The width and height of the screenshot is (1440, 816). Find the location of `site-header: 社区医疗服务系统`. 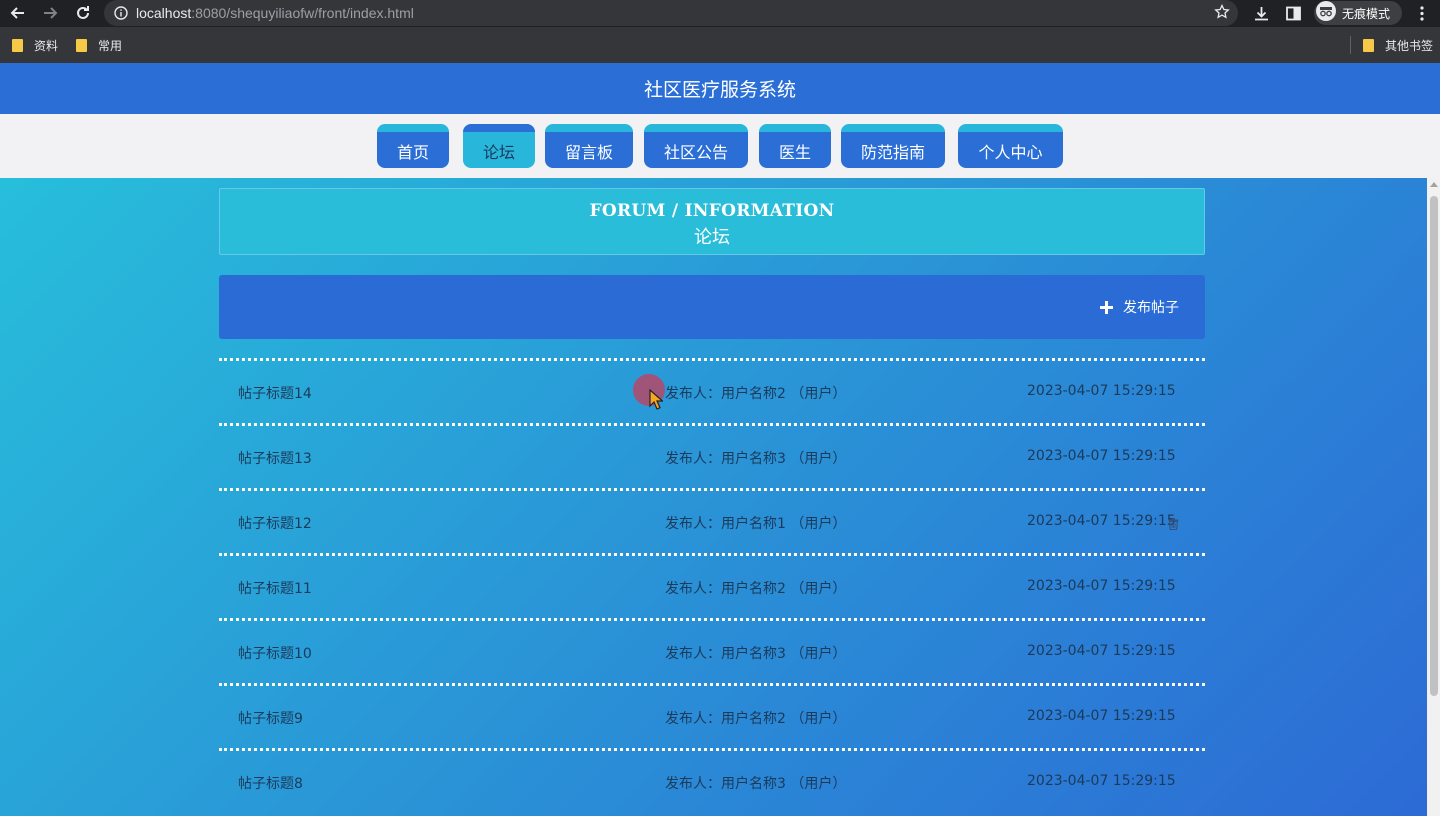

site-header: 社区医疗服务系统 is located at coordinates (720, 88).